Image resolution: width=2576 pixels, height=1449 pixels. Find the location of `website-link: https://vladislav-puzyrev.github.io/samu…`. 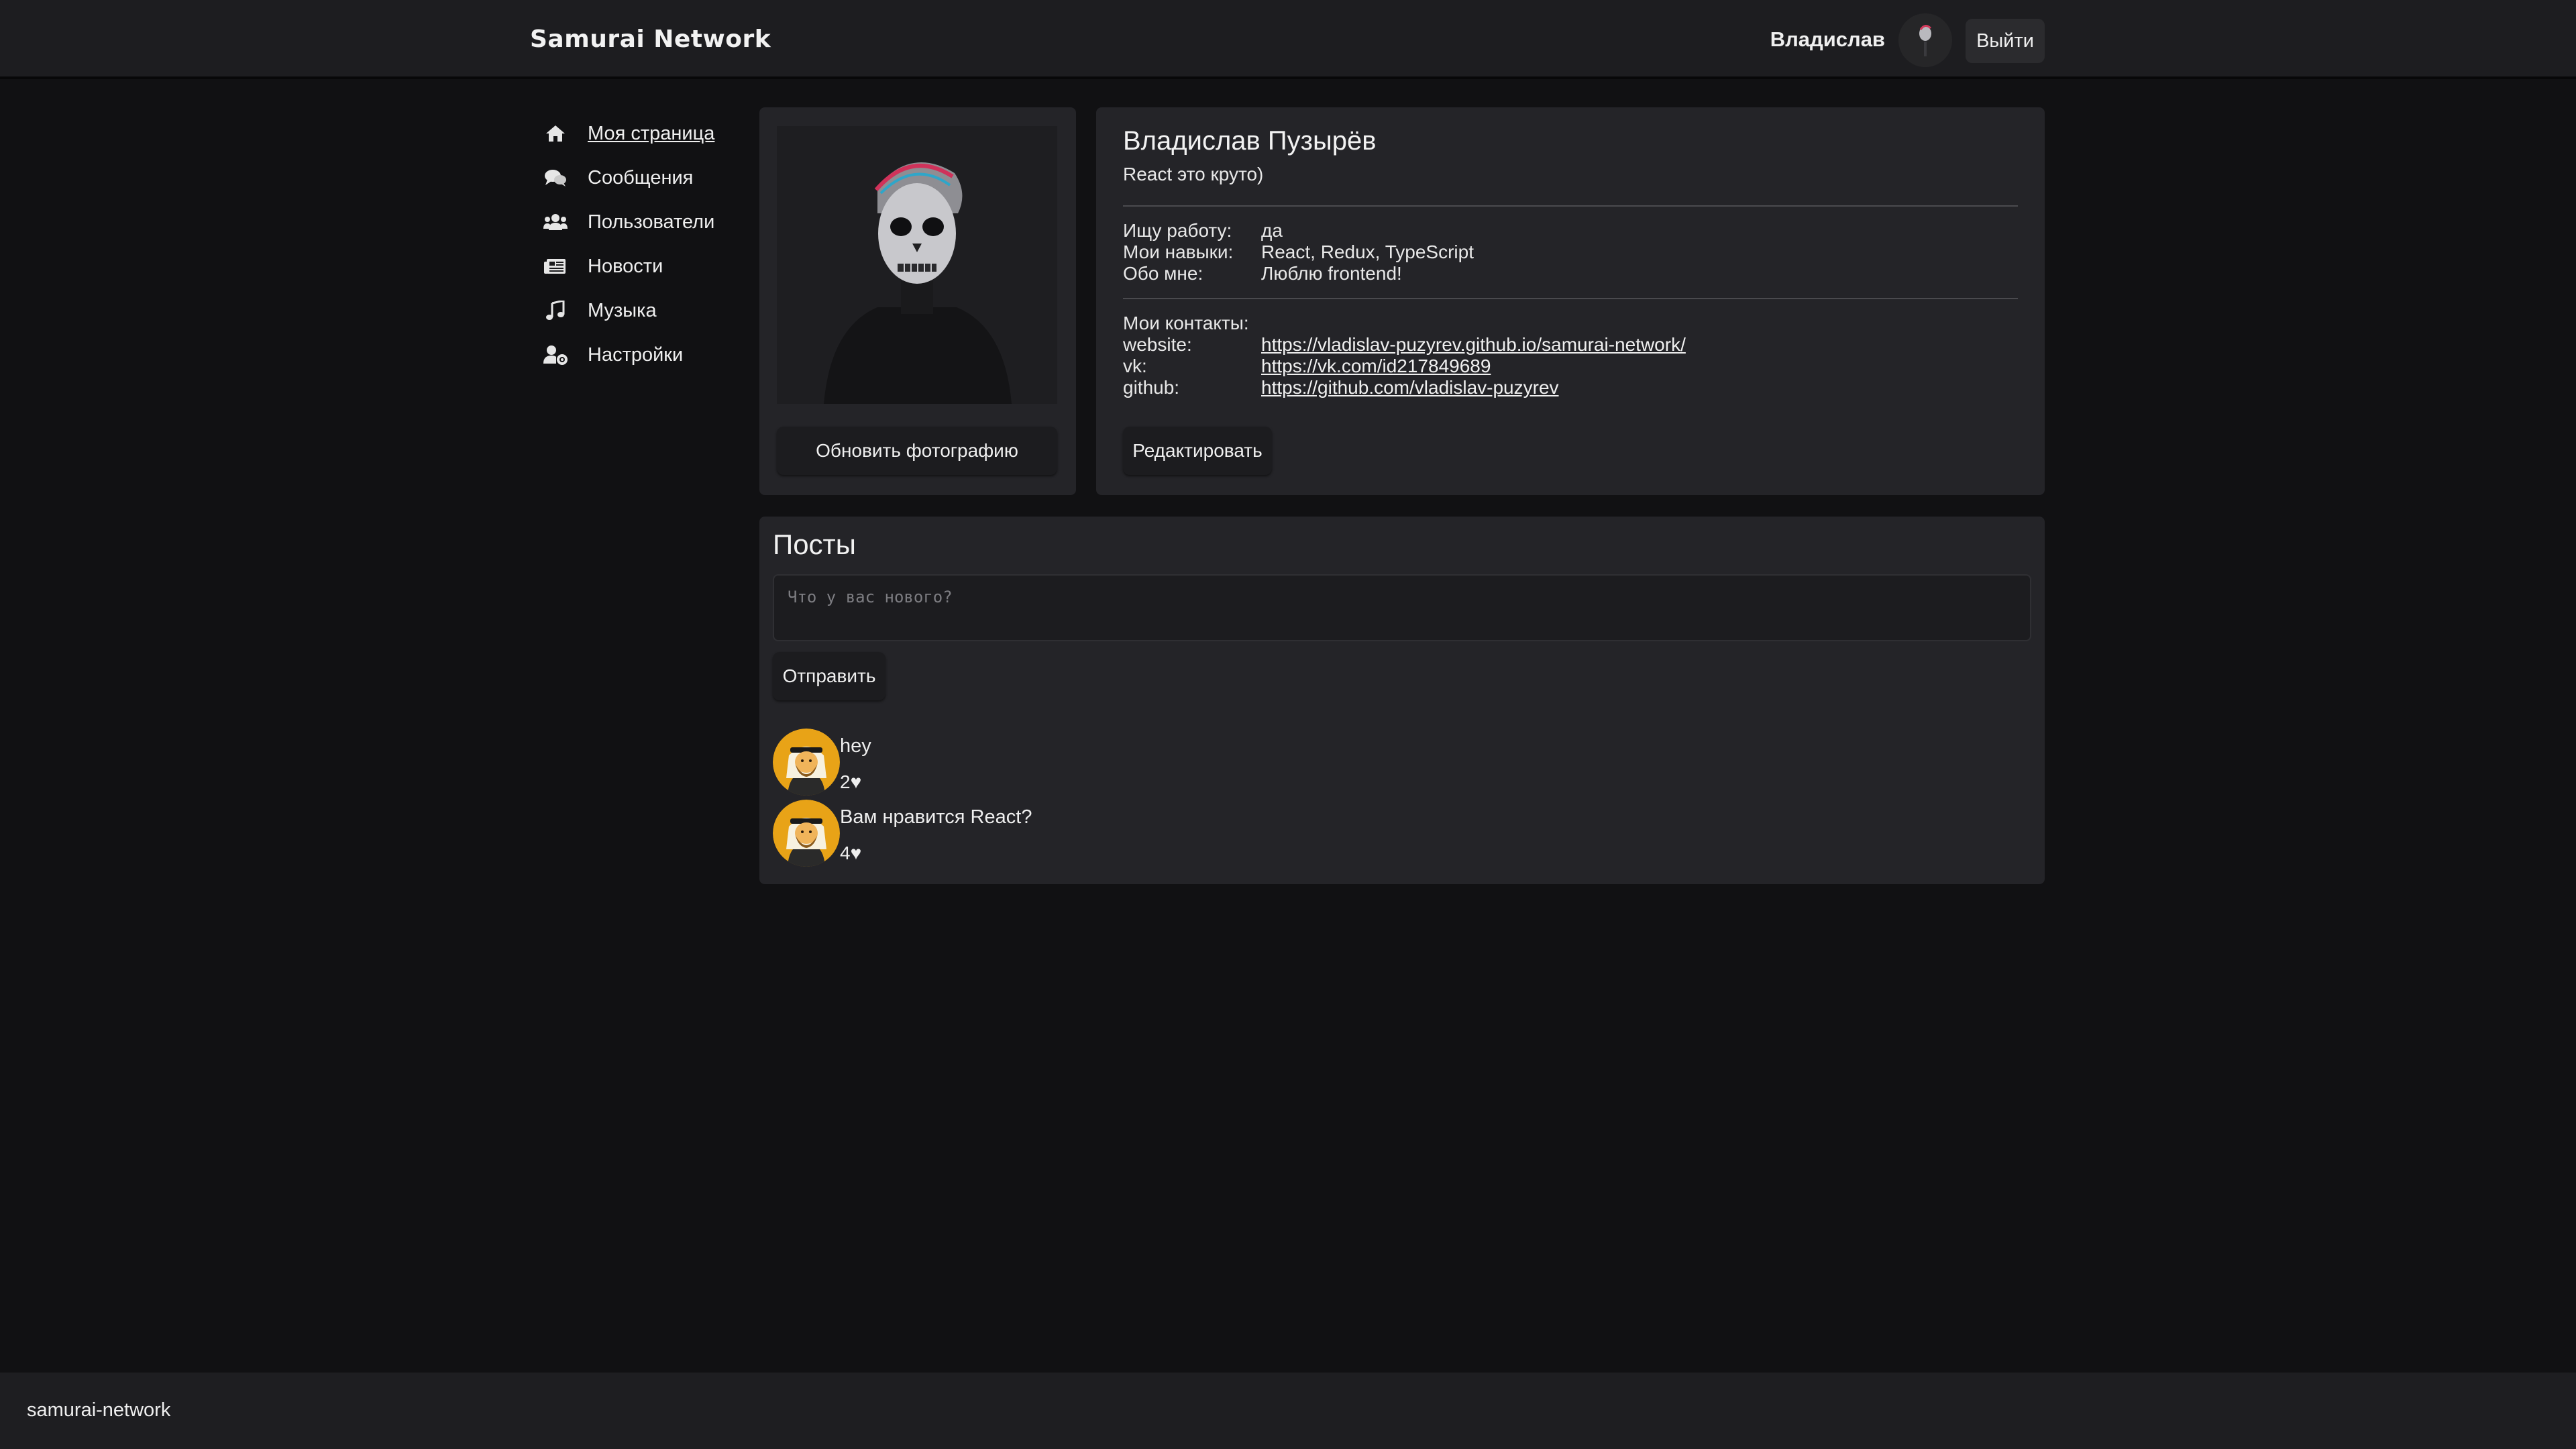

website-link: https://vladislav-puzyrev.github.io/samu… is located at coordinates (1473, 344).